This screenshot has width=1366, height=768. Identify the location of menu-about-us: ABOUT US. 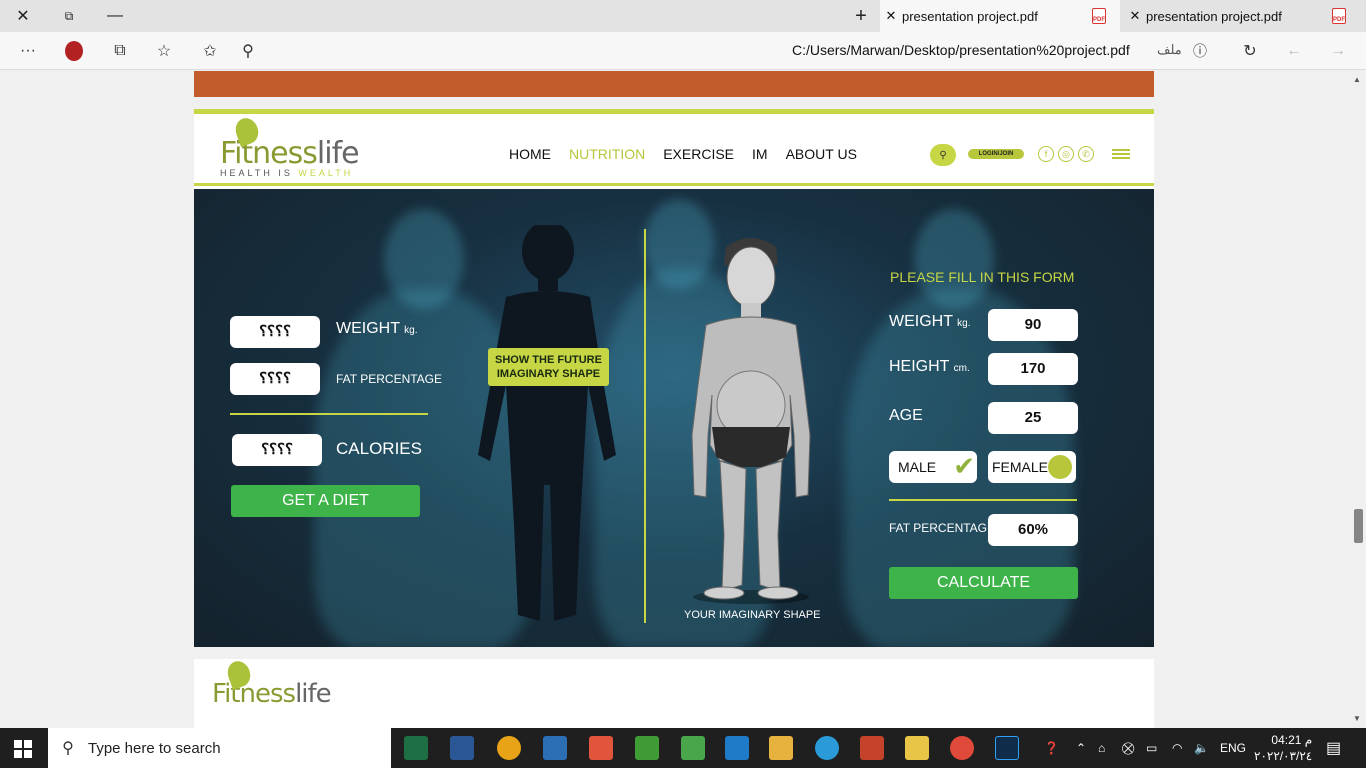
(821, 154).